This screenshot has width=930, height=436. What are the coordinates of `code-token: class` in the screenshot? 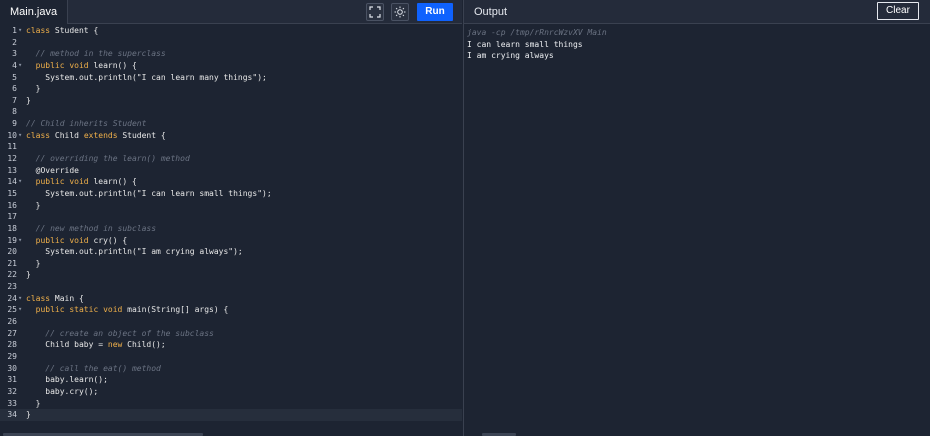 It's located at (38, 30).